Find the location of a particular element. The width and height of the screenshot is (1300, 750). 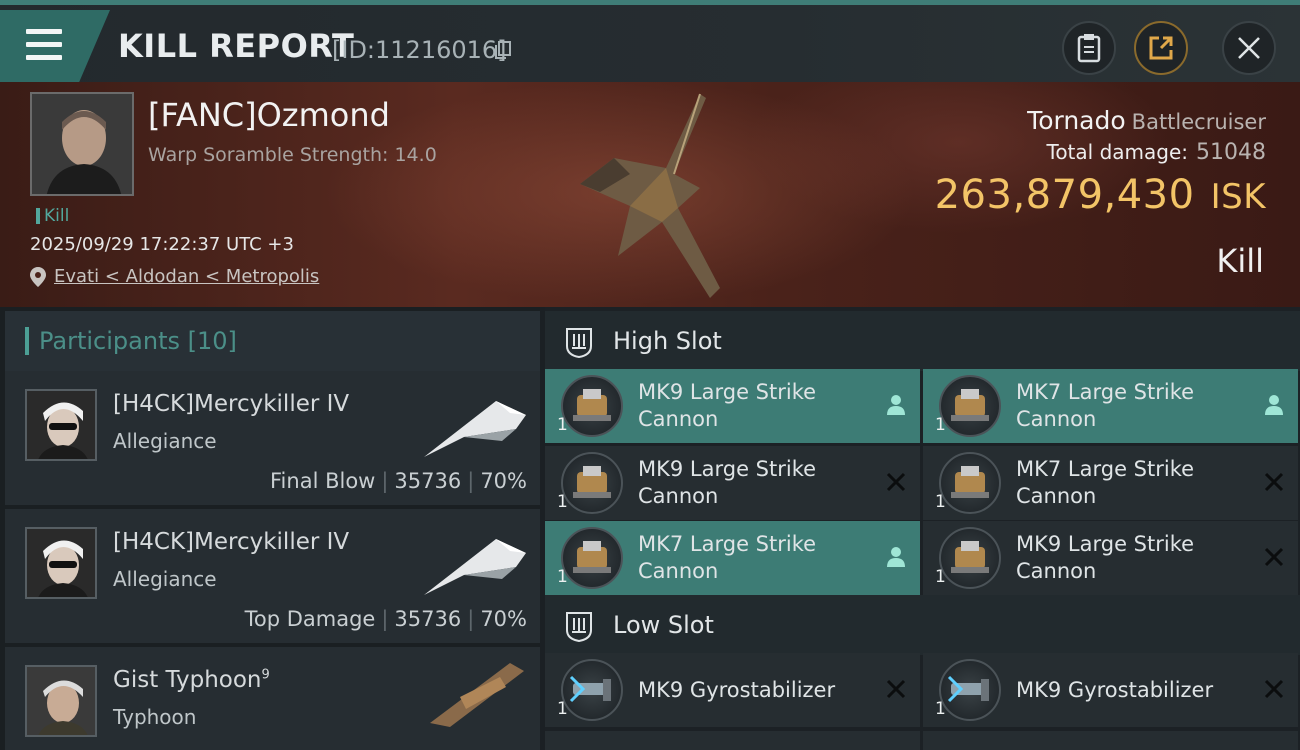

clipboard-icon is located at coordinates (1089, 48).